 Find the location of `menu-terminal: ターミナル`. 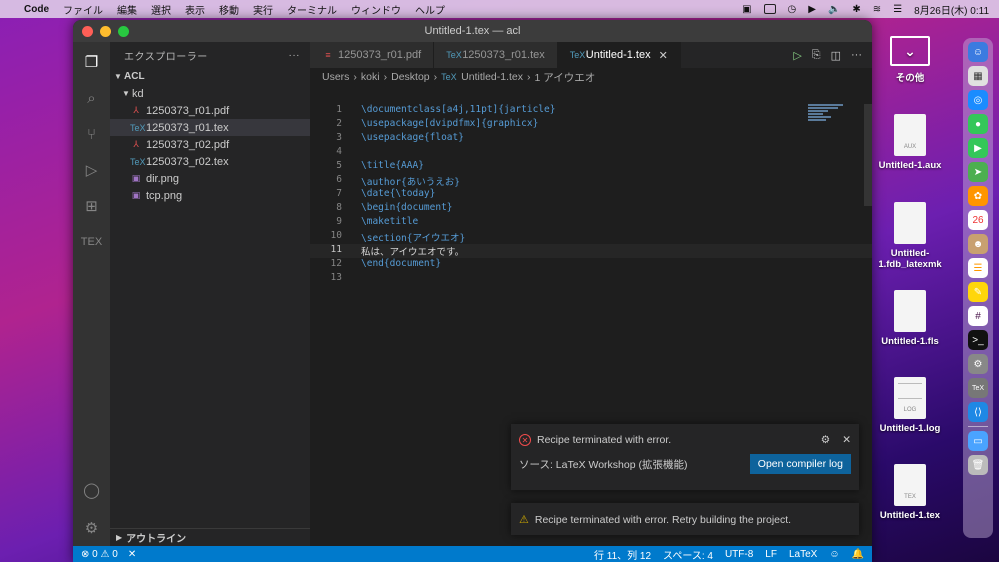

menu-terminal: ターミナル is located at coordinates (312, 9).